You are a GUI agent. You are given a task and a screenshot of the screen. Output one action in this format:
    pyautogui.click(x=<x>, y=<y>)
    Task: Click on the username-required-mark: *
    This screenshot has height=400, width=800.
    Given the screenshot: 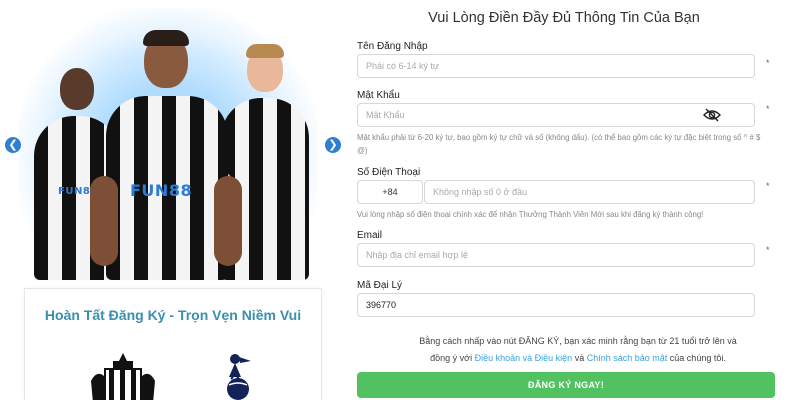 What is the action you would take?
    pyautogui.click(x=768, y=63)
    